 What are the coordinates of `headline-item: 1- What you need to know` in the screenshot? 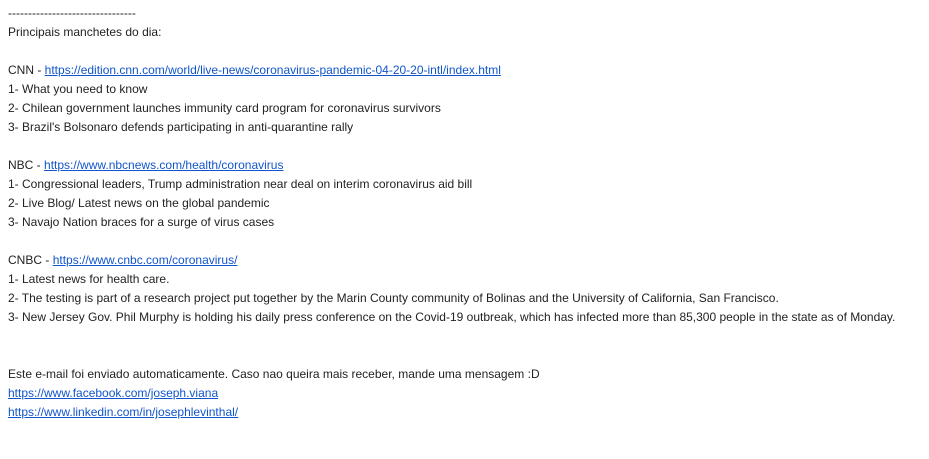 It's located at (78, 89).